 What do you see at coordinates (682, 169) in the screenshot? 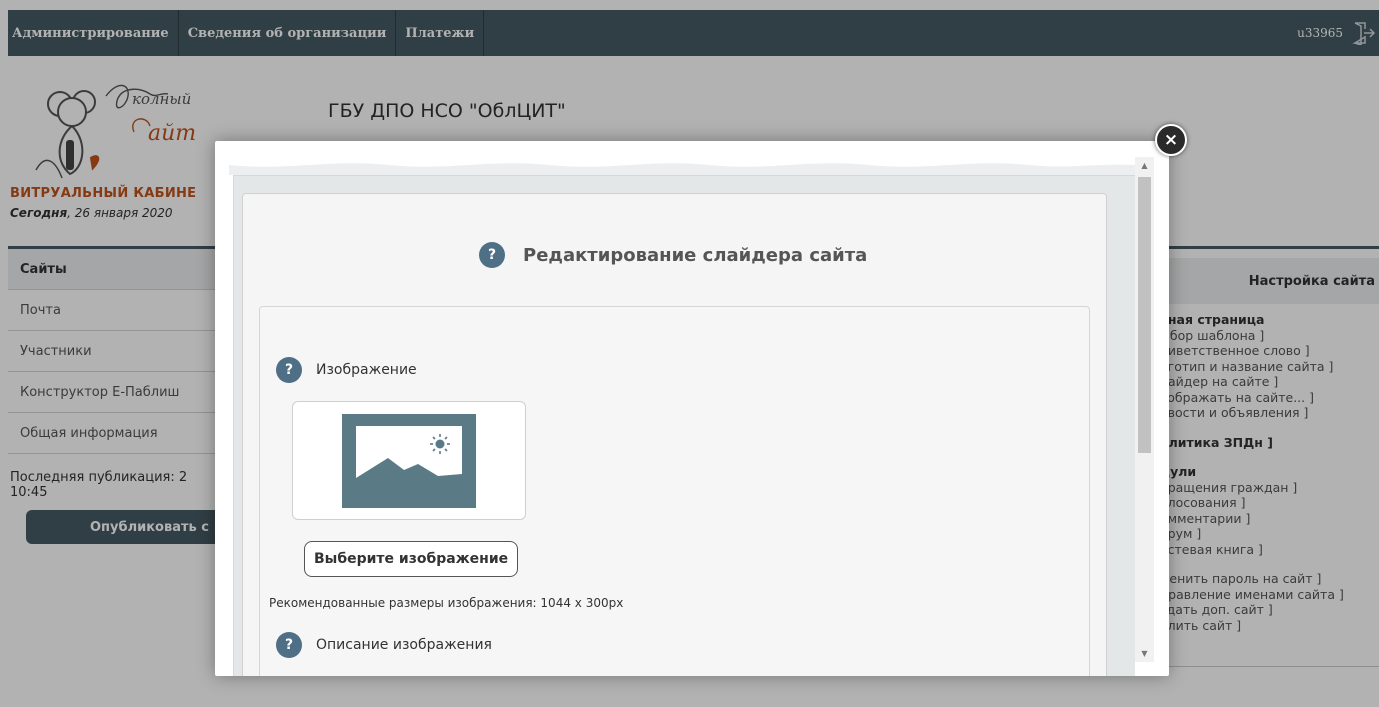
I see `decorative-wave` at bounding box center [682, 169].